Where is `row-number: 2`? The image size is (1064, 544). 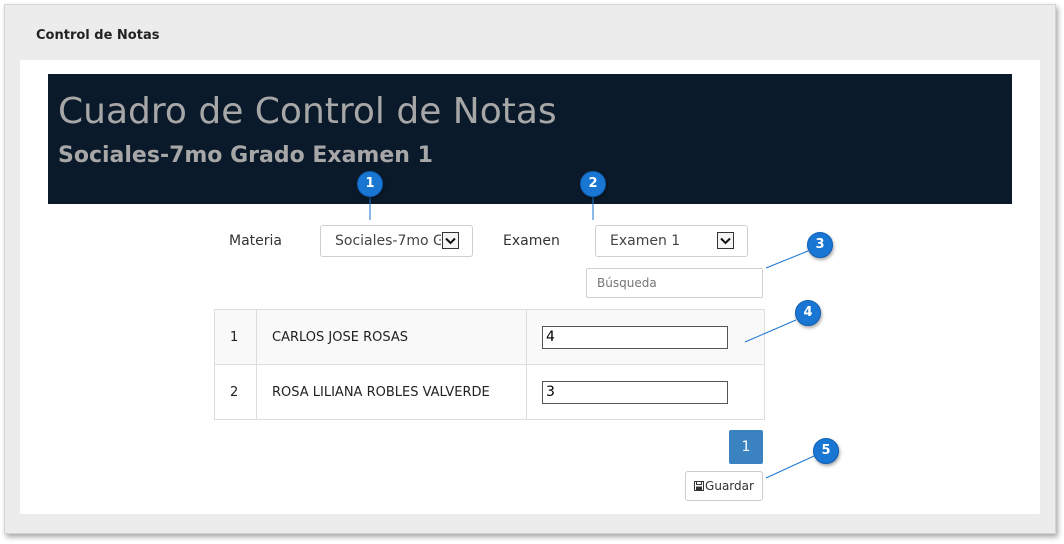
row-number: 2 is located at coordinates (235, 392).